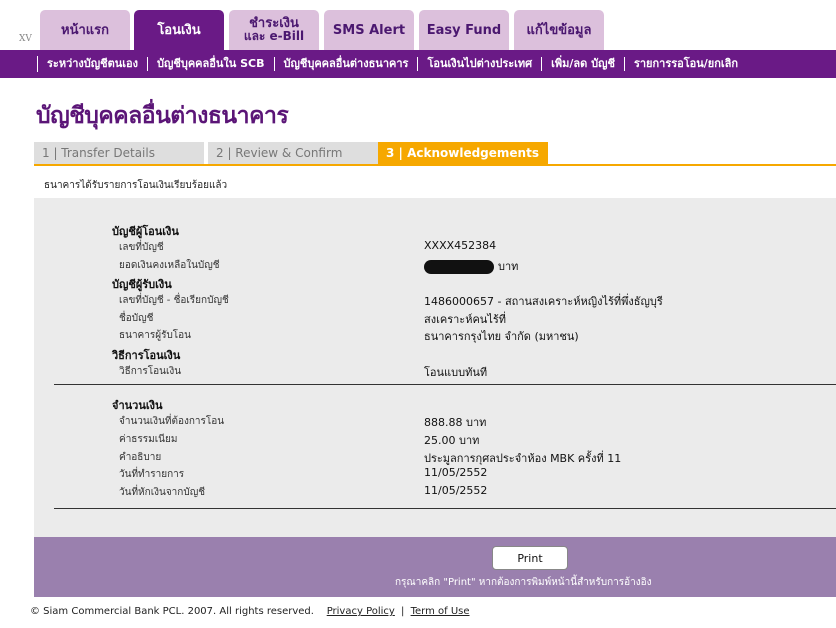  Describe the element at coordinates (455, 422) in the screenshot. I see `amount-value: 888.88 บาท` at that location.